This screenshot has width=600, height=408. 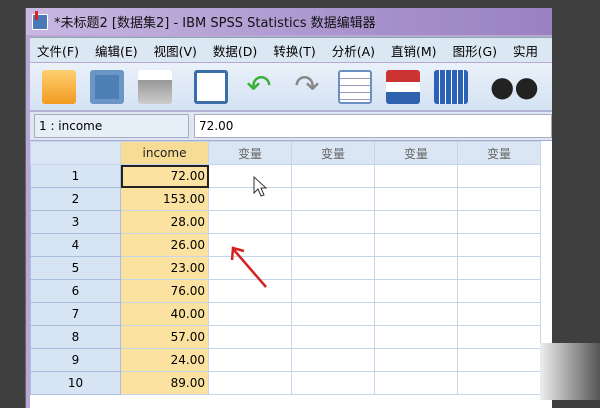 What do you see at coordinates (403, 86) in the screenshot?
I see `goto-variable-icon` at bounding box center [403, 86].